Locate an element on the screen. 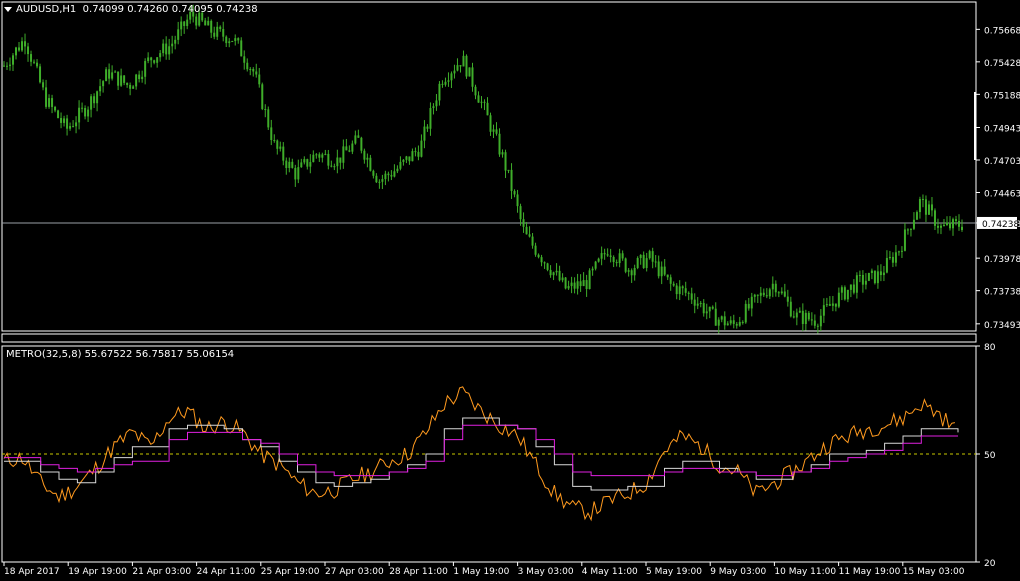 The width and height of the screenshot is (1020, 581). price-tick-label: 0.73493 is located at coordinates (1002, 326).